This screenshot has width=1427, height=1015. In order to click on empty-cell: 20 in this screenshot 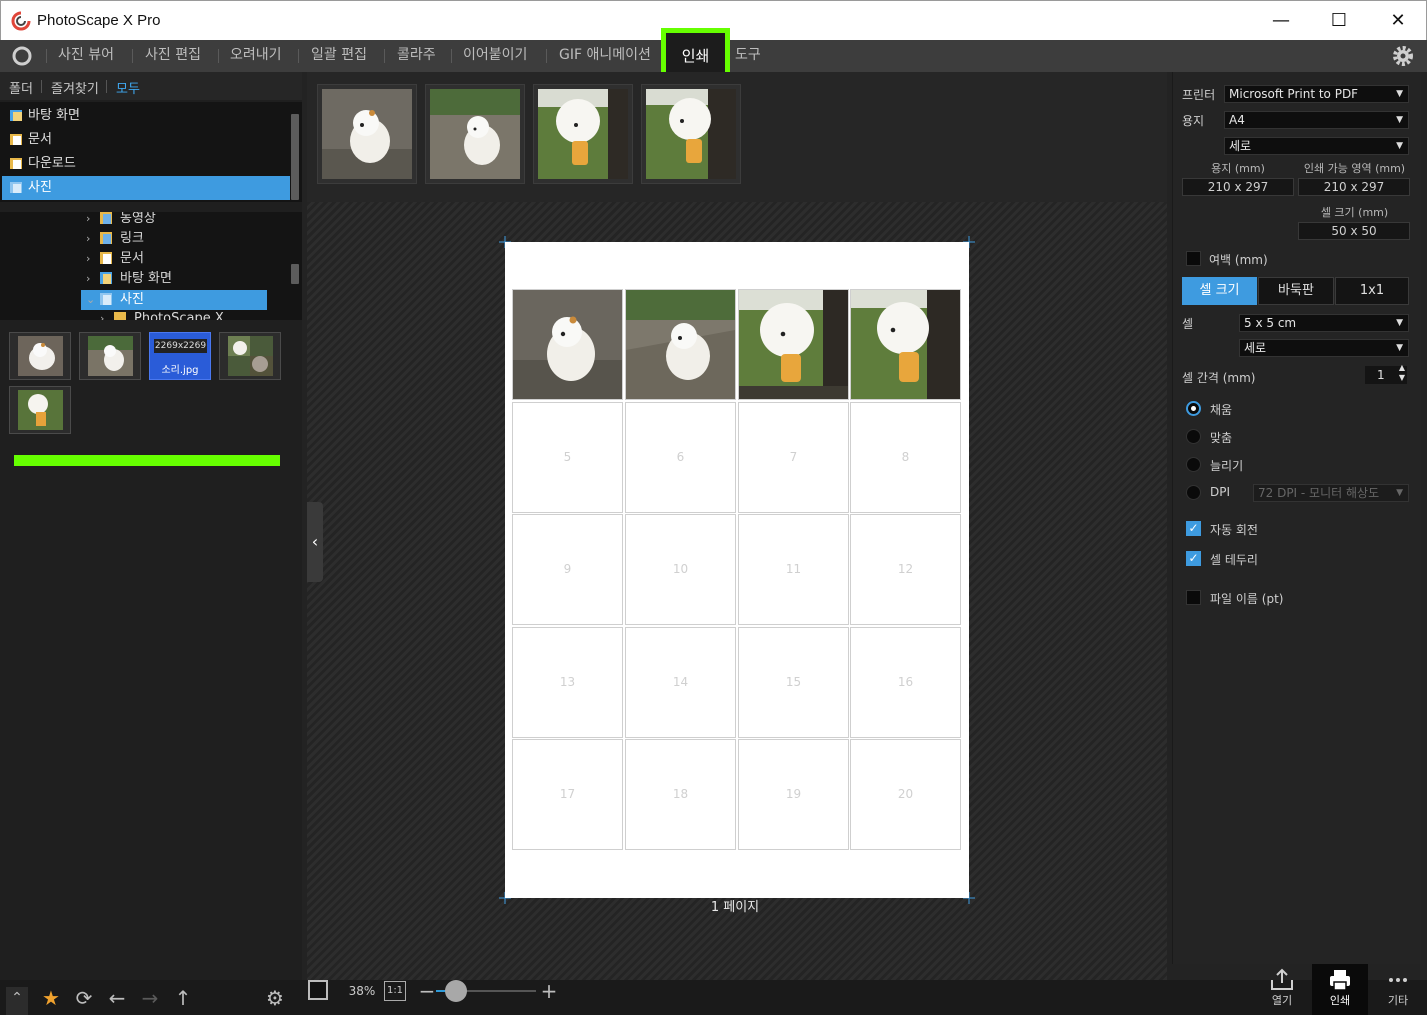, I will do `click(905, 794)`.